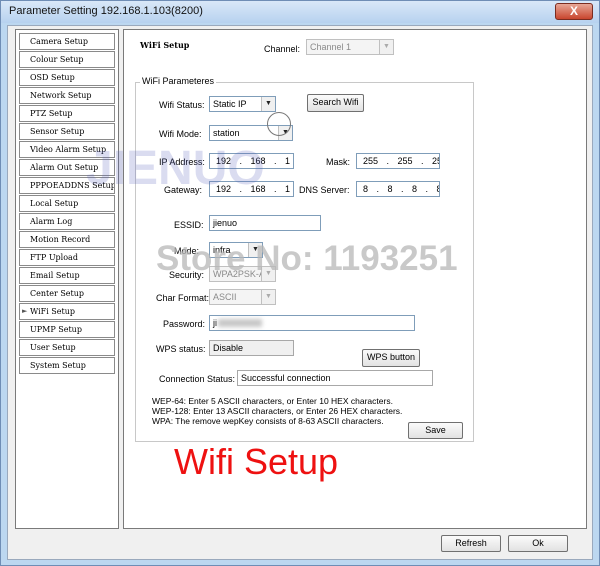  I want to click on window-title: Parameter Setting 192.168.1.103(8200), so click(106, 11).